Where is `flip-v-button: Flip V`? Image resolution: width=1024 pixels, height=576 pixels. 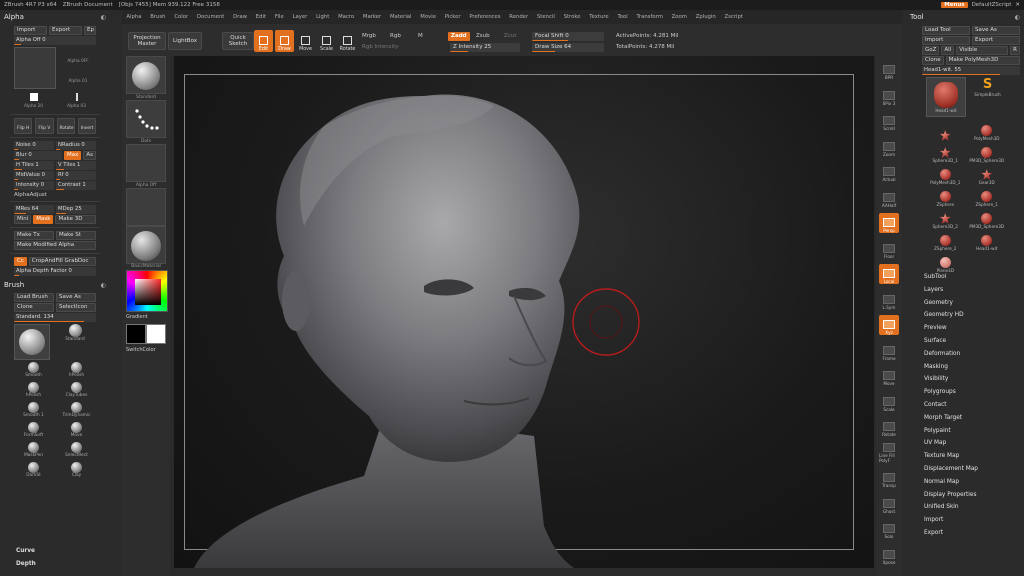
flip-v-button: Flip V is located at coordinates (44, 126).